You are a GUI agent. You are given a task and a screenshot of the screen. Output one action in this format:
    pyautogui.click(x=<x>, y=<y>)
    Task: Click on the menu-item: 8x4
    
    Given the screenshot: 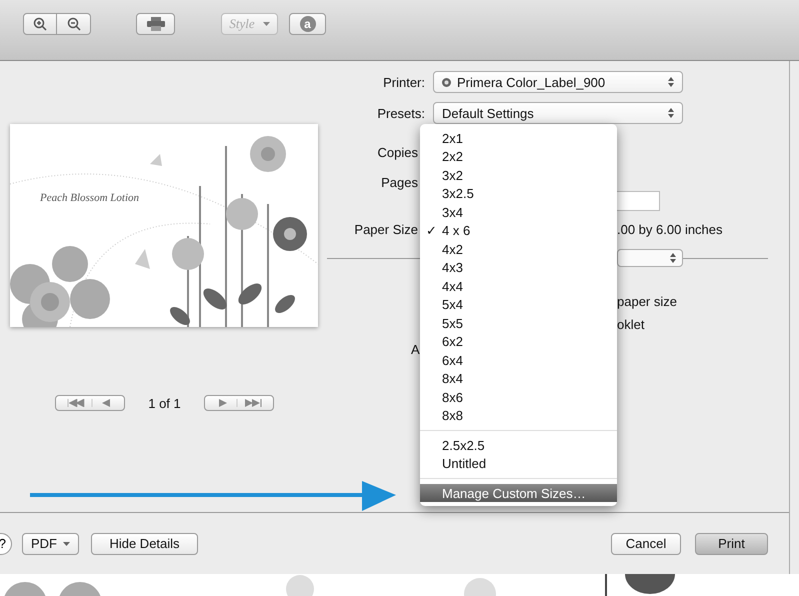 What is the action you would take?
    pyautogui.click(x=518, y=379)
    